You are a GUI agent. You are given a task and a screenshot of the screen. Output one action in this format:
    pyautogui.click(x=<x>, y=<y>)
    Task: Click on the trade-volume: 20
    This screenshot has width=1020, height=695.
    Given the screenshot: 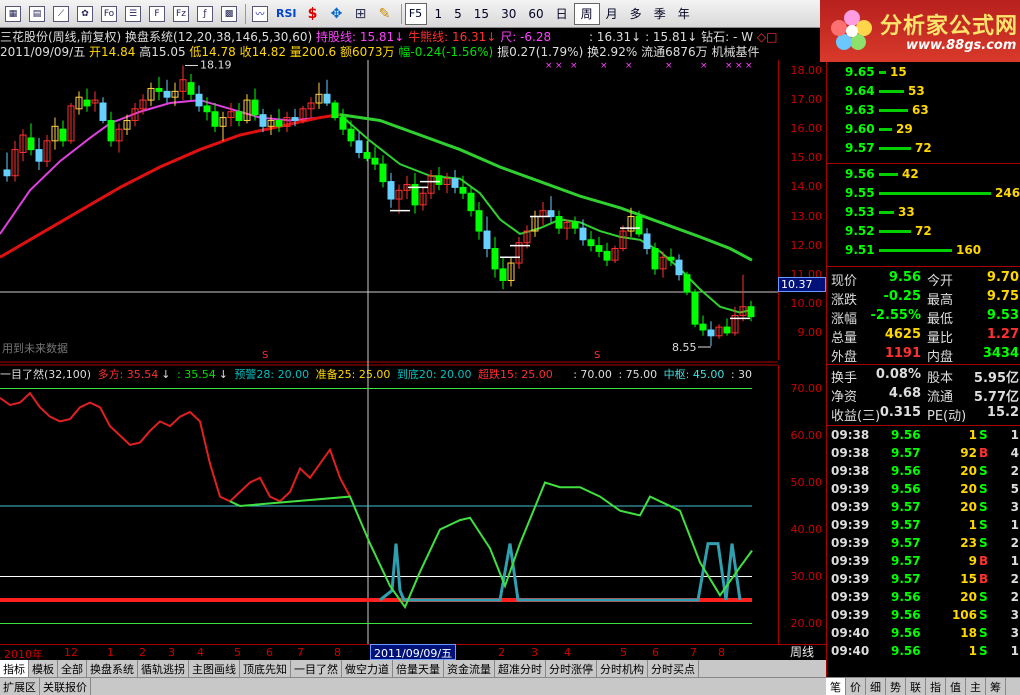 What is the action you would take?
    pyautogui.click(x=968, y=507)
    